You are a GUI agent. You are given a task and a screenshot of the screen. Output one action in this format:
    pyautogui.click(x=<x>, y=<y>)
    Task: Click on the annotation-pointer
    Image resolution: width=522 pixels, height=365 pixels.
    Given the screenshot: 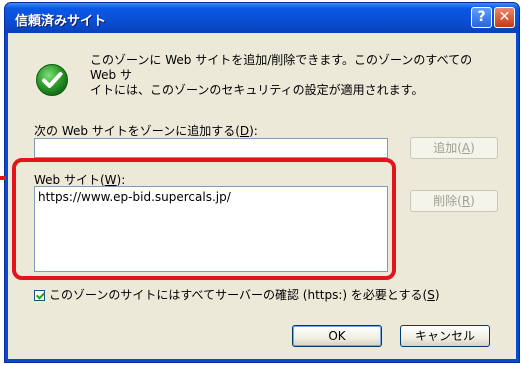 What is the action you would take?
    pyautogui.click(x=3, y=178)
    